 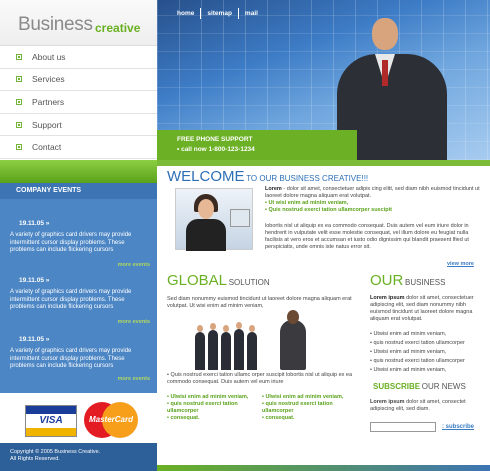 What do you see at coordinates (323, 163) in the screenshot?
I see `green-top-bar` at bounding box center [323, 163].